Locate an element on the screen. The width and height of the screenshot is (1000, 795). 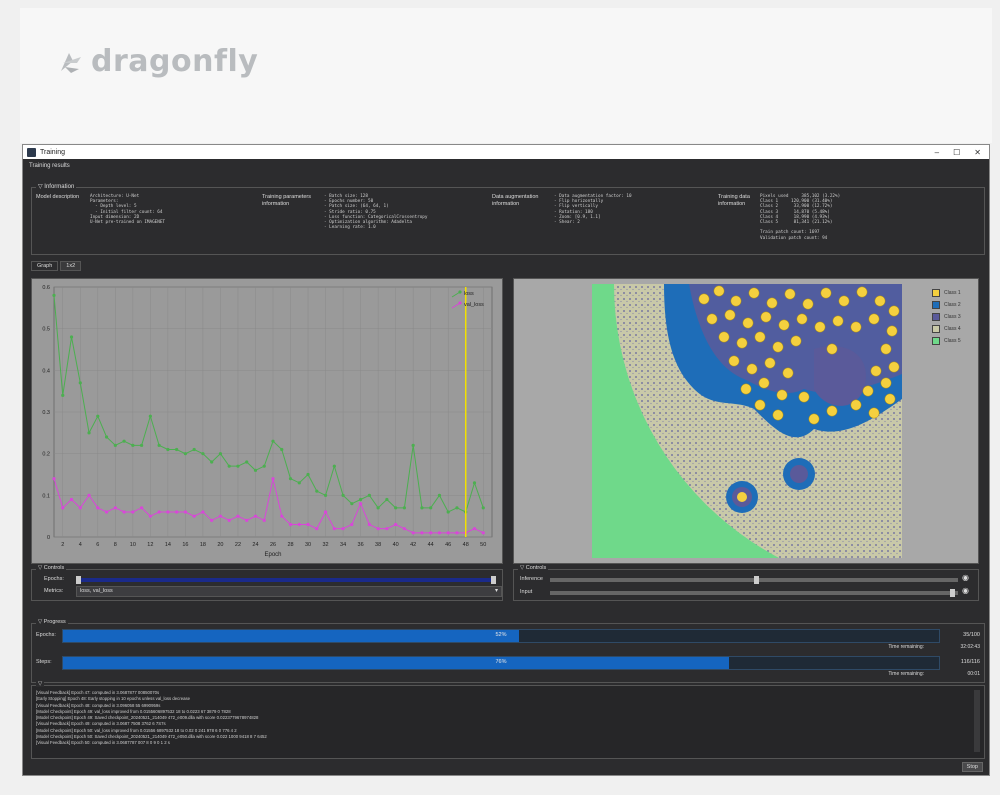
progress-header-label: Progress is located at coordinates (54, 622).